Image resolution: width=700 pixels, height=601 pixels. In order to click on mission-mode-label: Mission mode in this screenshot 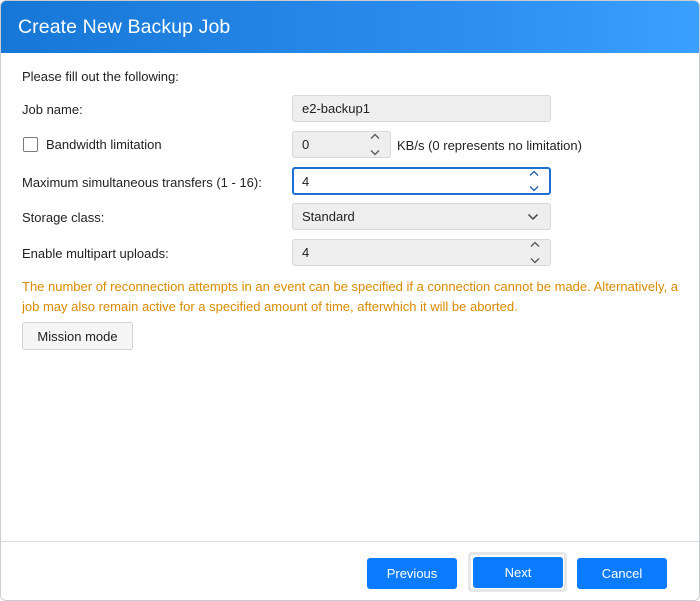, I will do `click(77, 336)`.